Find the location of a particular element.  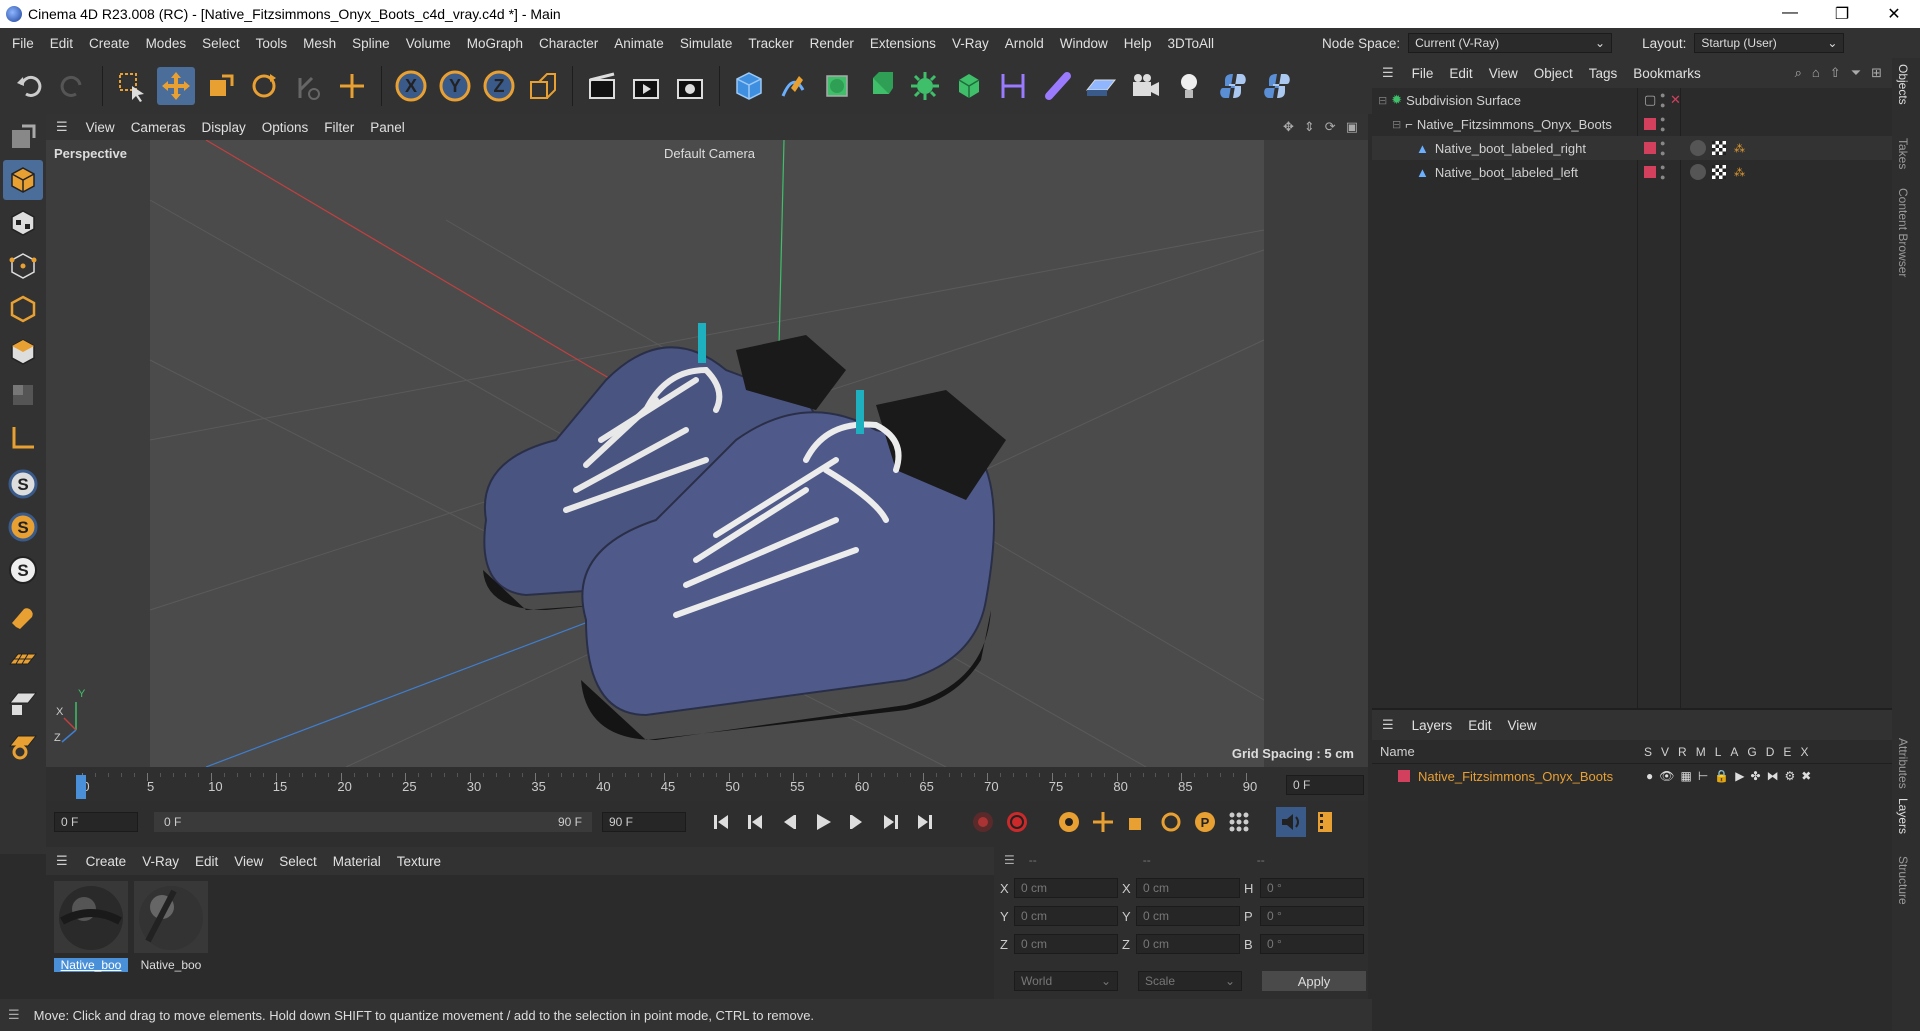

menu-tracker: Tracker is located at coordinates (770, 43).